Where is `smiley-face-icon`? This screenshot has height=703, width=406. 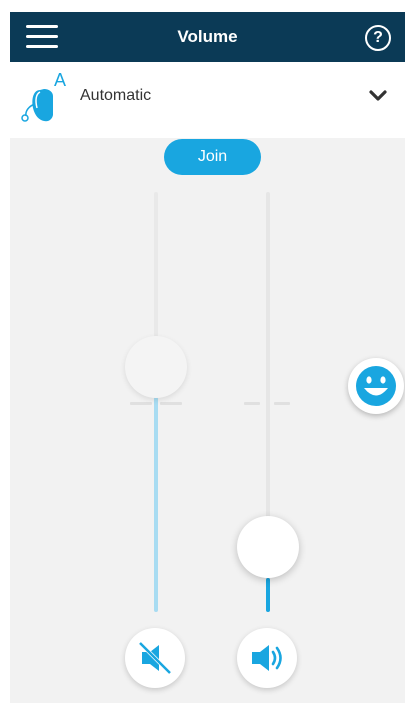
smiley-face-icon is located at coordinates (376, 386).